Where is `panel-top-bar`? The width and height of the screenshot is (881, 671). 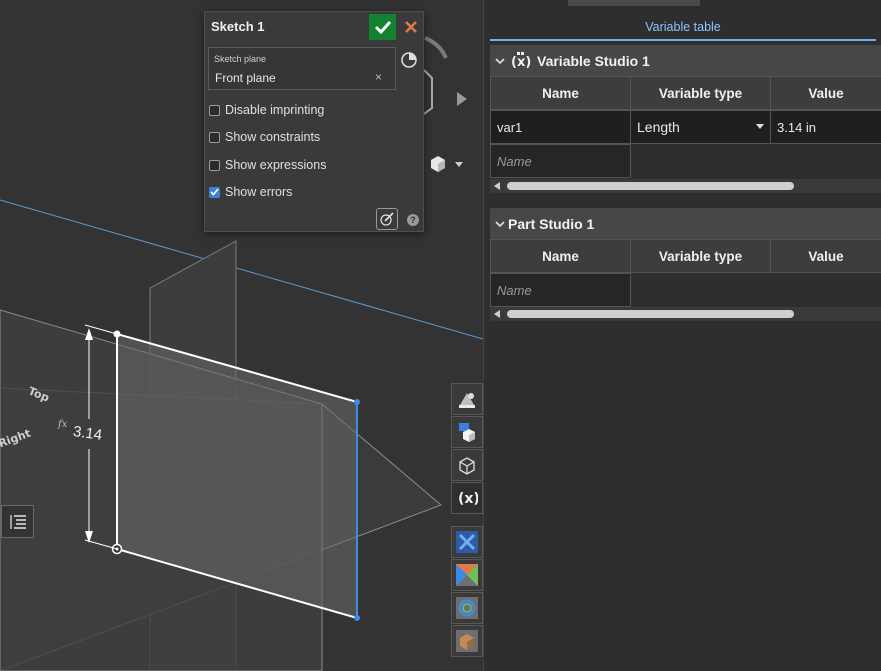
panel-top-bar is located at coordinates (634, 3).